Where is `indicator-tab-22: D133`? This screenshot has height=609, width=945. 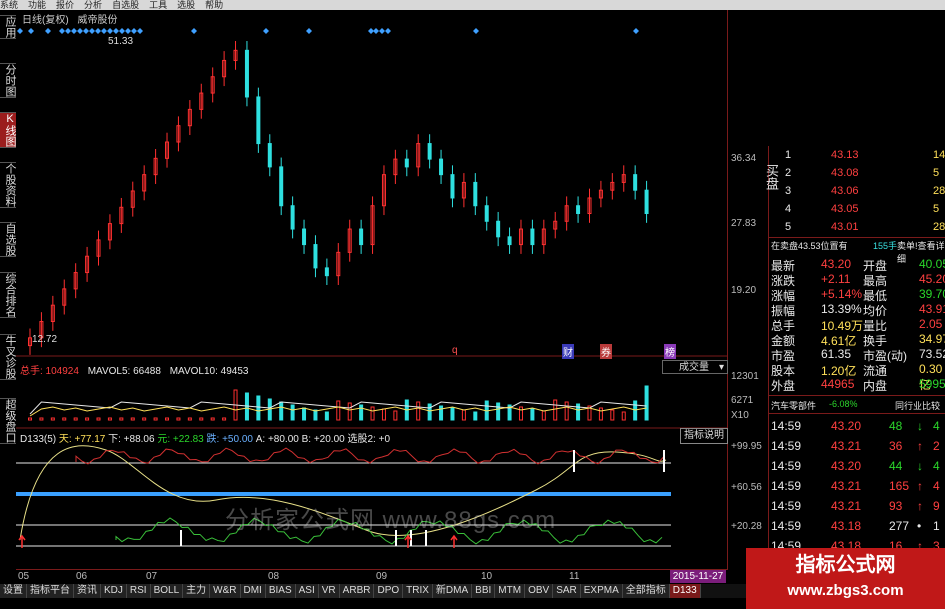
indicator-tab-22: D133 is located at coordinates (685, 591).